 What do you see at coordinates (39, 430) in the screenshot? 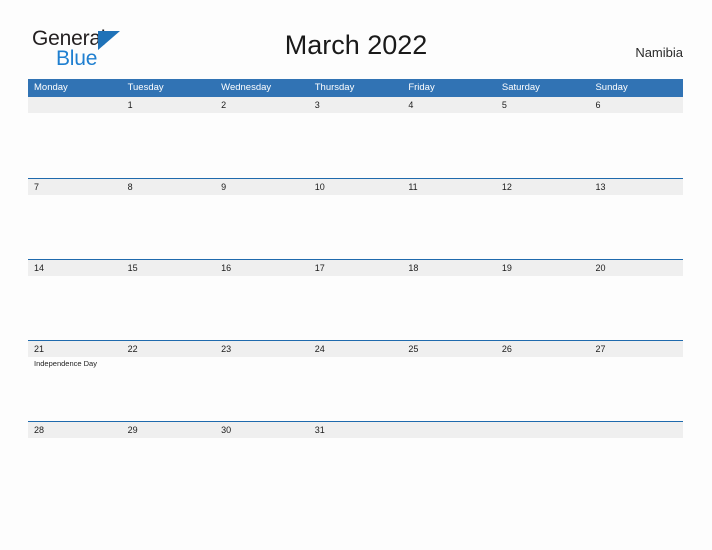
I see `day-number: 28` at bounding box center [39, 430].